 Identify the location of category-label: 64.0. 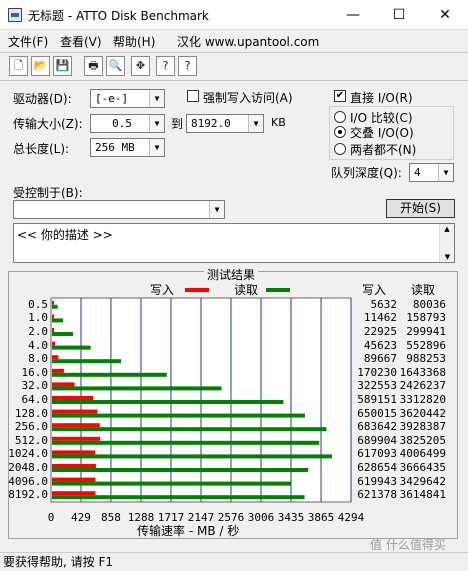
(35, 399).